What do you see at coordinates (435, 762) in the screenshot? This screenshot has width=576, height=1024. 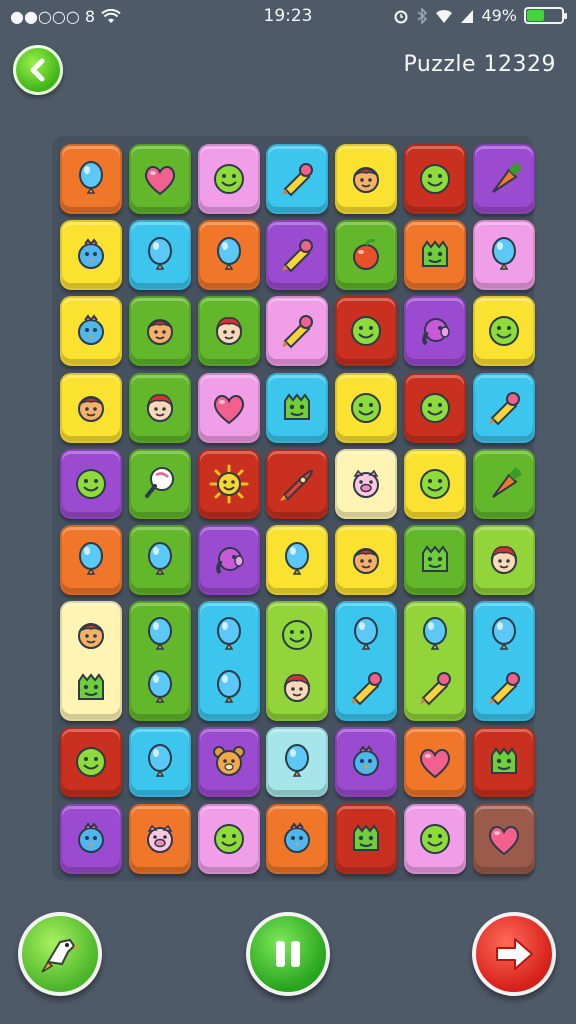 I see `tile-r8-c6` at bounding box center [435, 762].